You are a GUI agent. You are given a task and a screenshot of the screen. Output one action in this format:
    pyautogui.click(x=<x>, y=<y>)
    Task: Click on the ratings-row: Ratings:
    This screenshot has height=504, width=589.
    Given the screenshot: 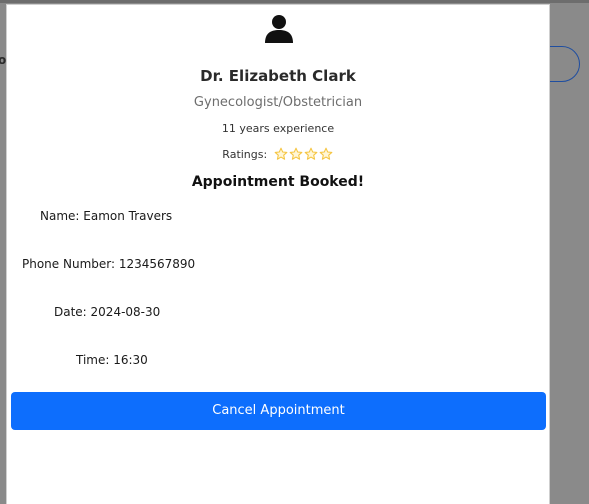 What is the action you would take?
    pyautogui.click(x=278, y=155)
    